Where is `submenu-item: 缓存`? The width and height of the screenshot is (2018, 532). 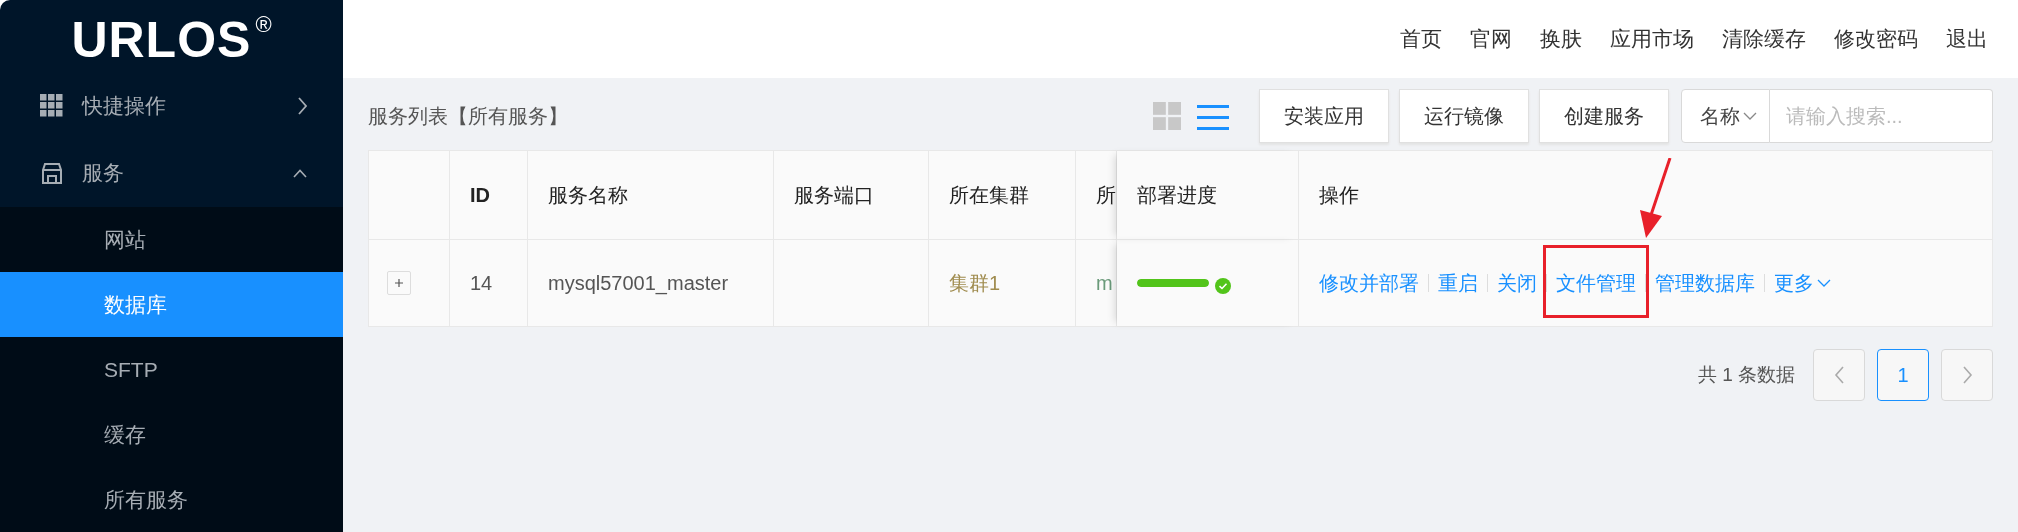 submenu-item: 缓存 is located at coordinates (171, 434).